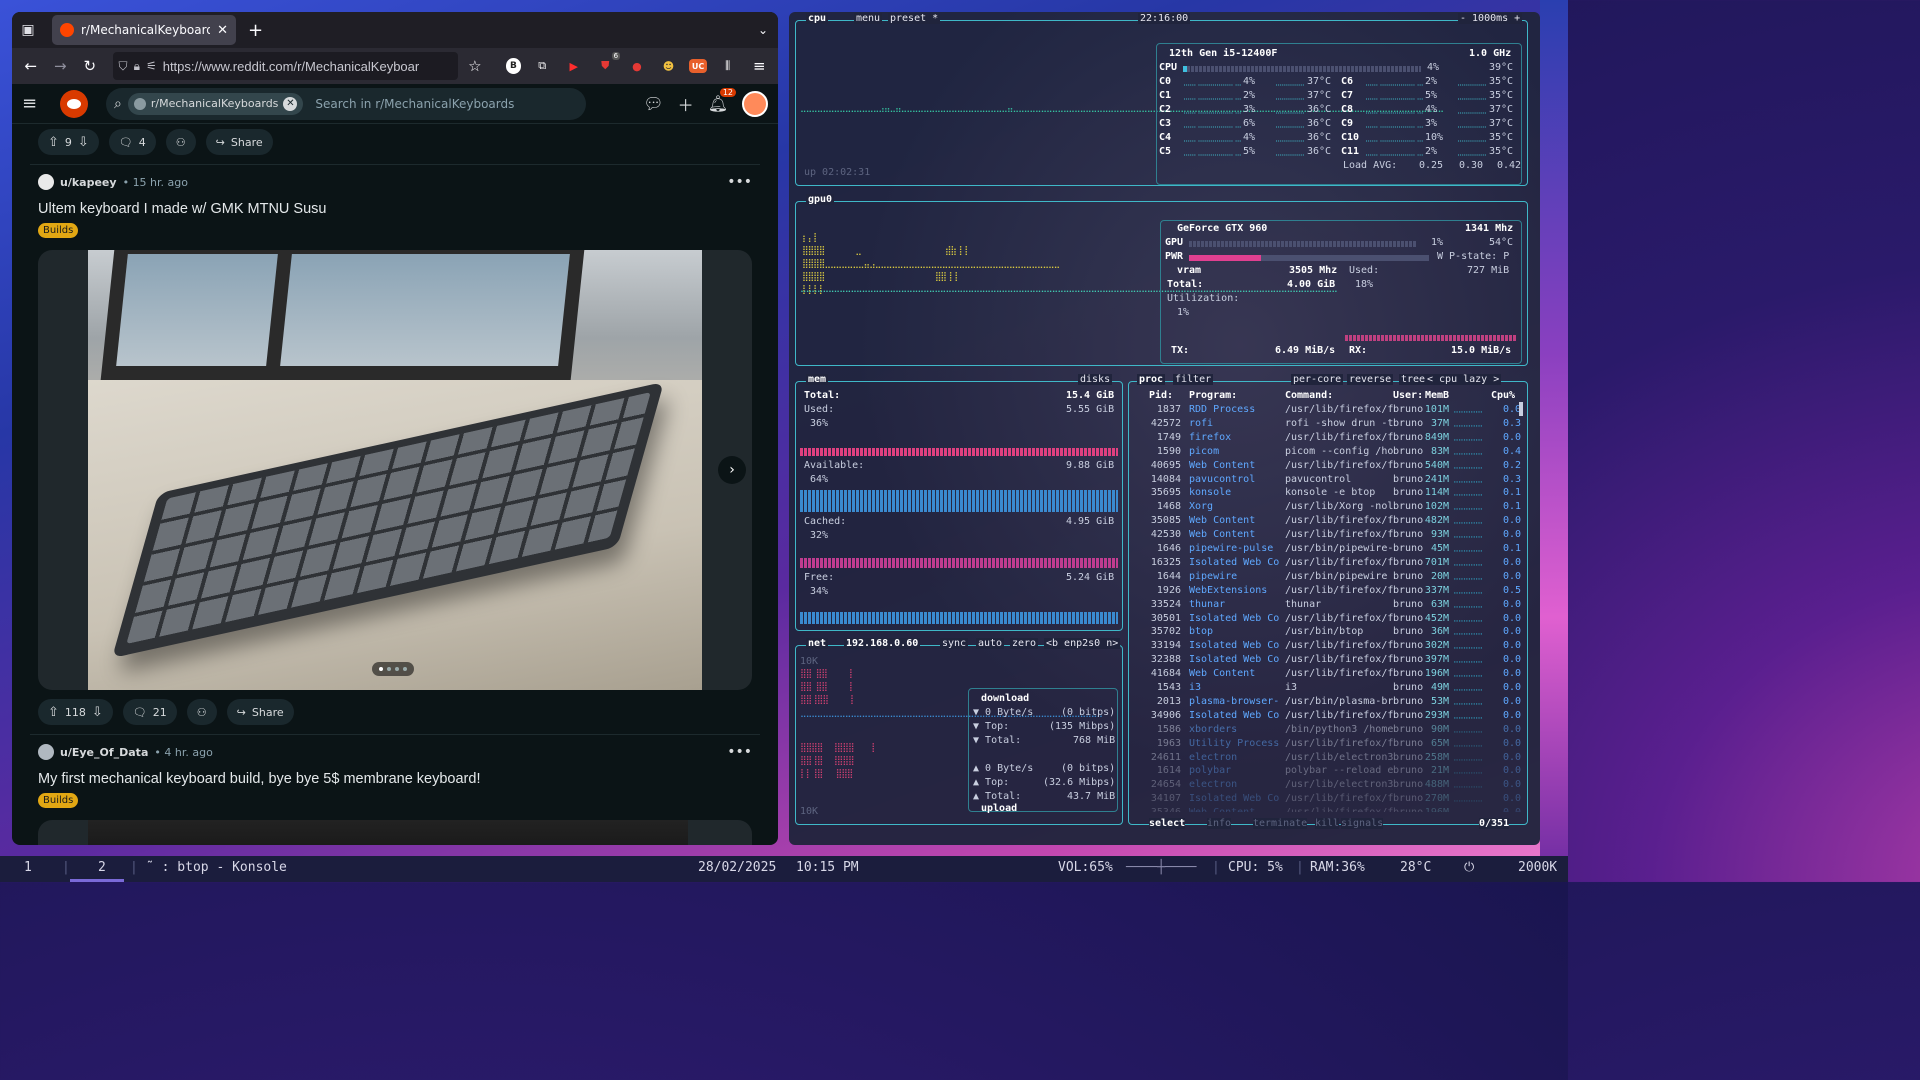  Describe the element at coordinates (1370, 379) in the screenshot. I see `proc-reverse-toggle: reverse` at that location.